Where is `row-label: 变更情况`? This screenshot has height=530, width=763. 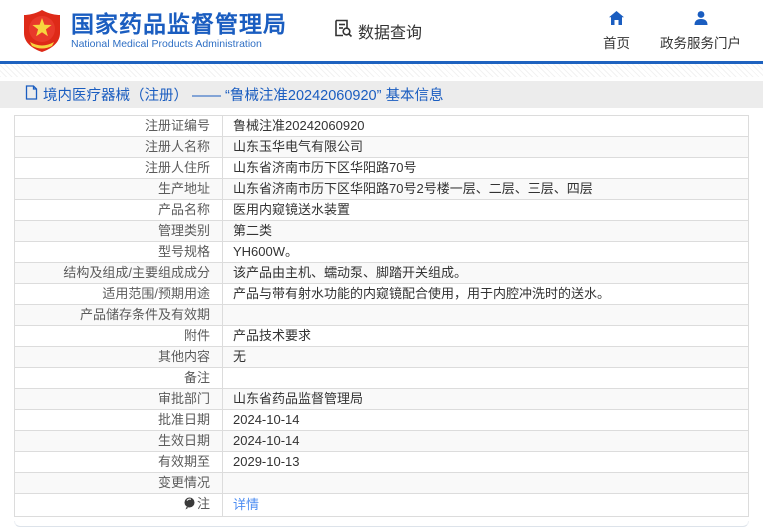 row-label: 变更情况 is located at coordinates (118, 483).